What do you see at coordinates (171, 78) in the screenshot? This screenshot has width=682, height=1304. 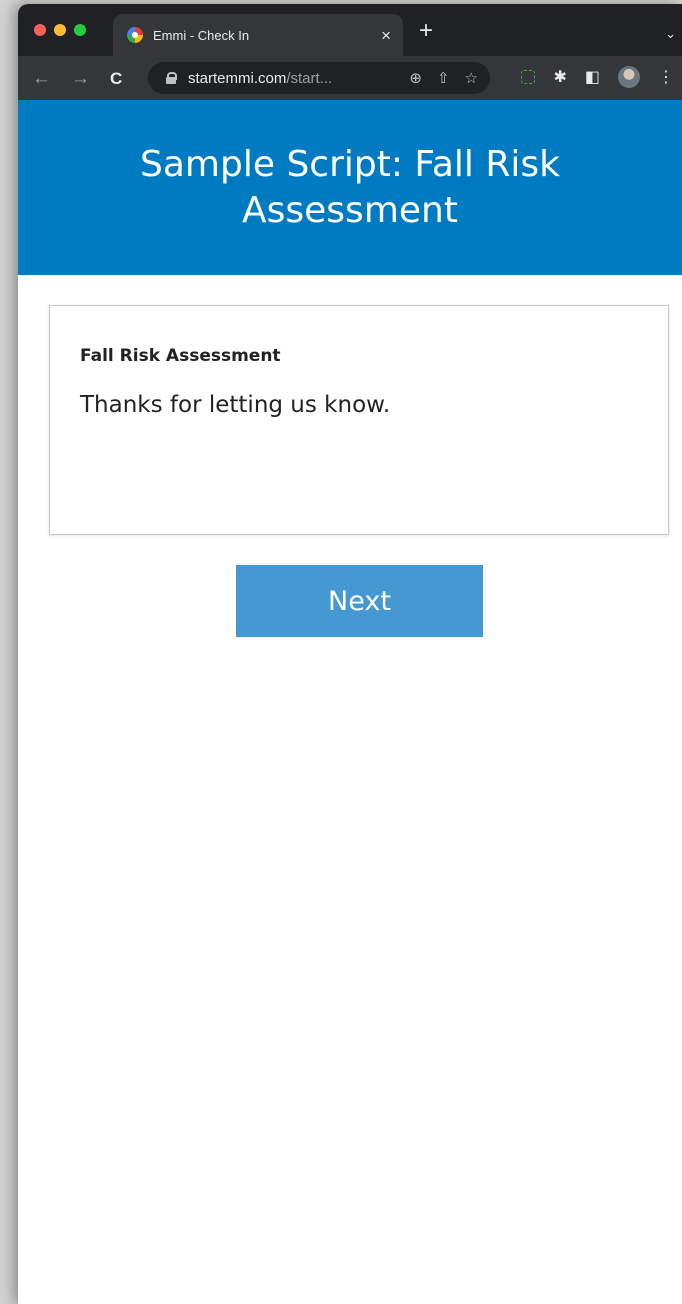 I see `lock-icon` at bounding box center [171, 78].